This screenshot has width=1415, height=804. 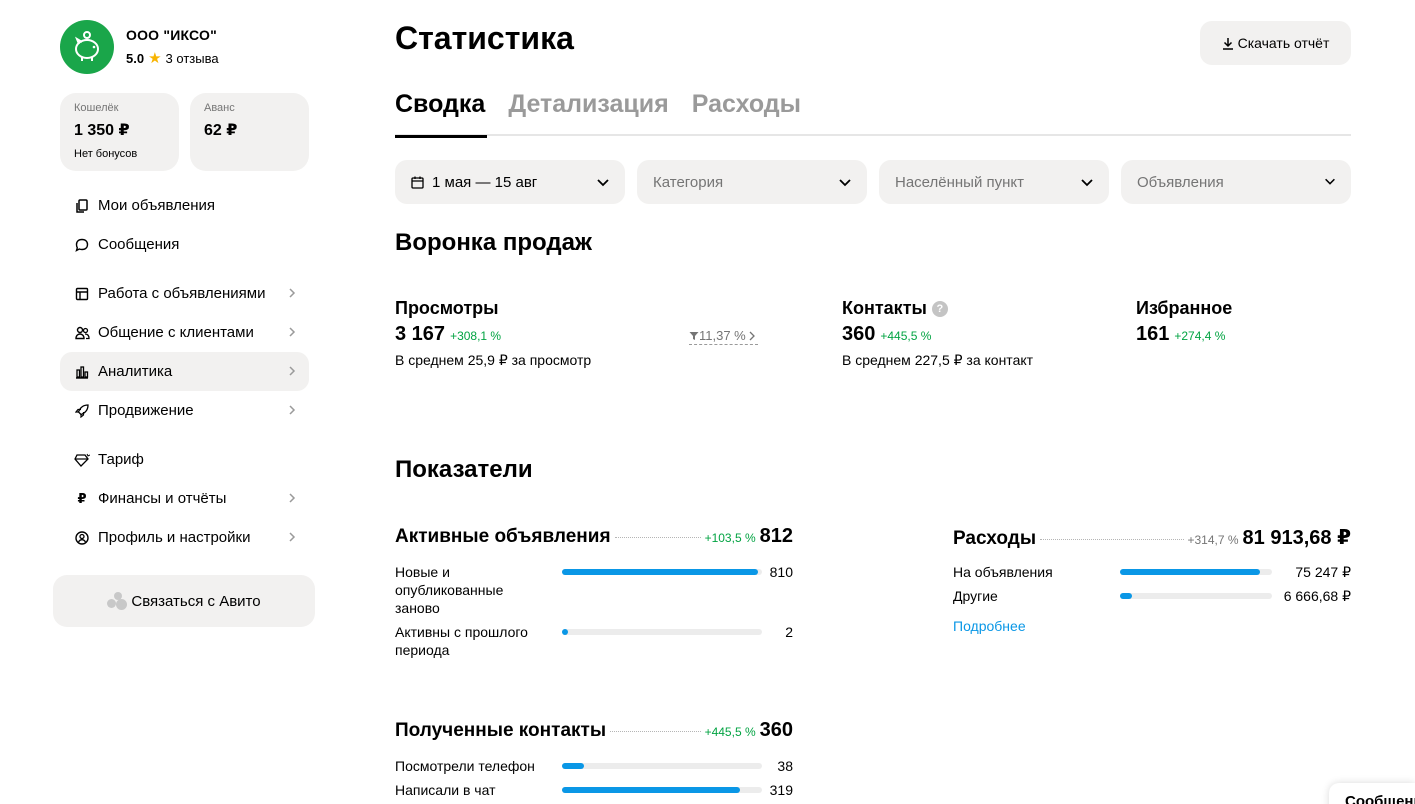 What do you see at coordinates (184, 371) in the screenshot?
I see `sidebar-item-analytics: Аналитика` at bounding box center [184, 371].